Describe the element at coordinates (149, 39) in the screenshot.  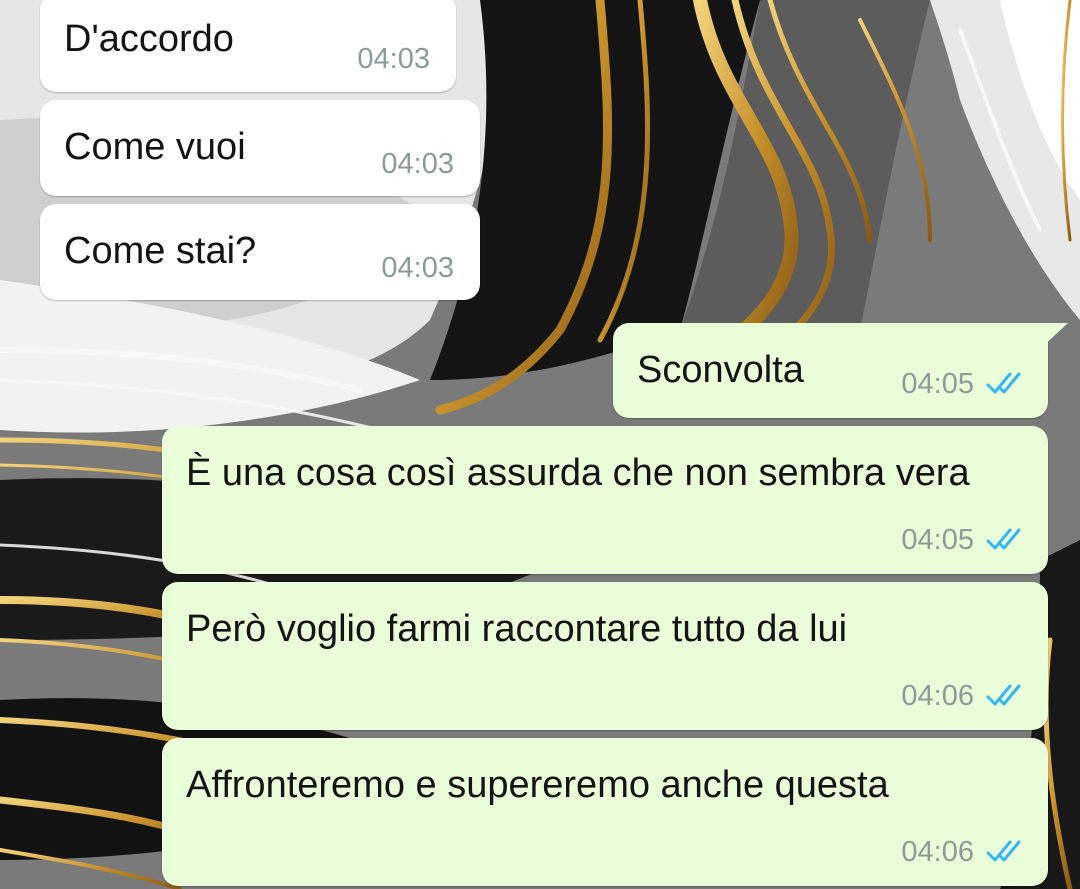
I see `message-text: D'accordo` at that location.